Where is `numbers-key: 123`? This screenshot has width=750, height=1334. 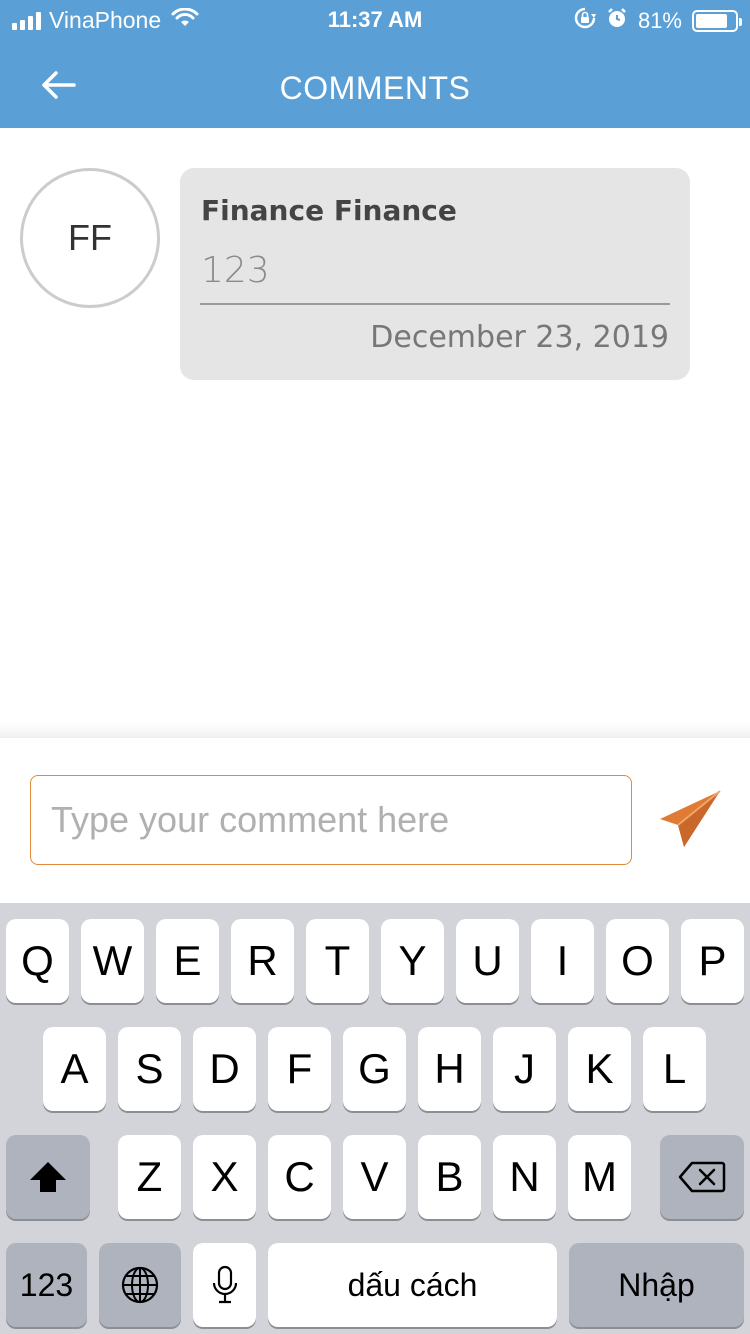 numbers-key: 123 is located at coordinates (46, 1285).